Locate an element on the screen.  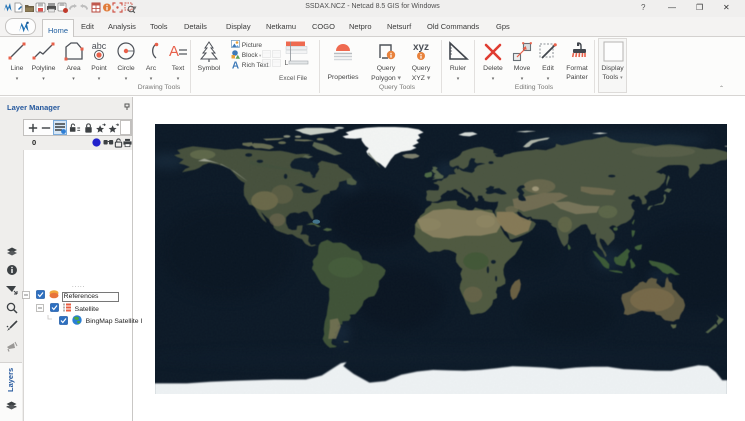
svg-text: L is located at coordinates (287, 63).